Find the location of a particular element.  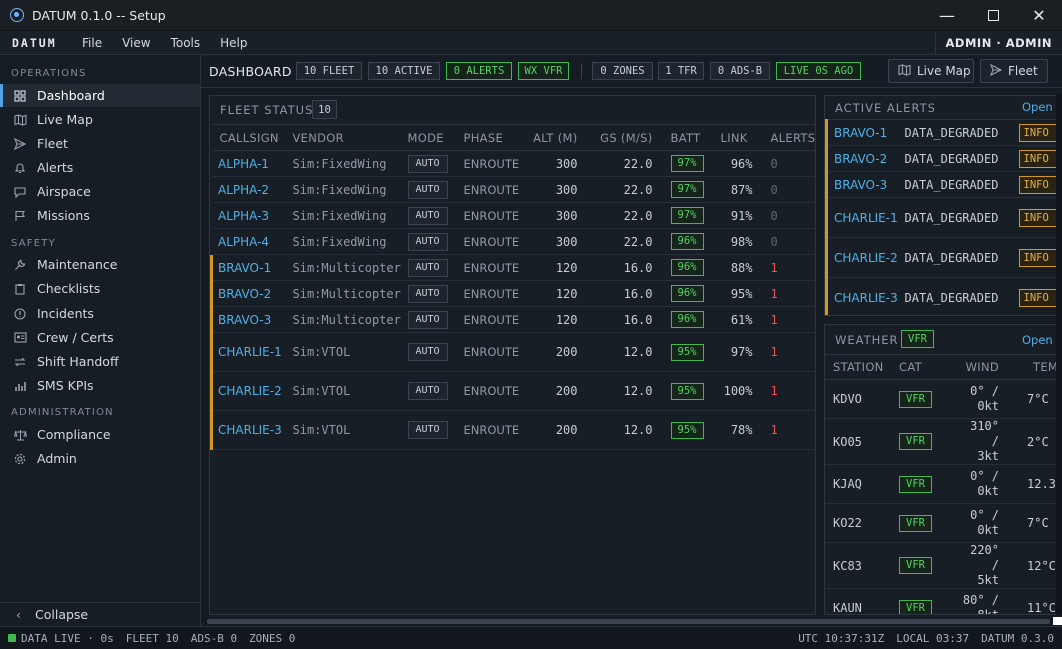

menu-tools: Tools is located at coordinates (186, 43).